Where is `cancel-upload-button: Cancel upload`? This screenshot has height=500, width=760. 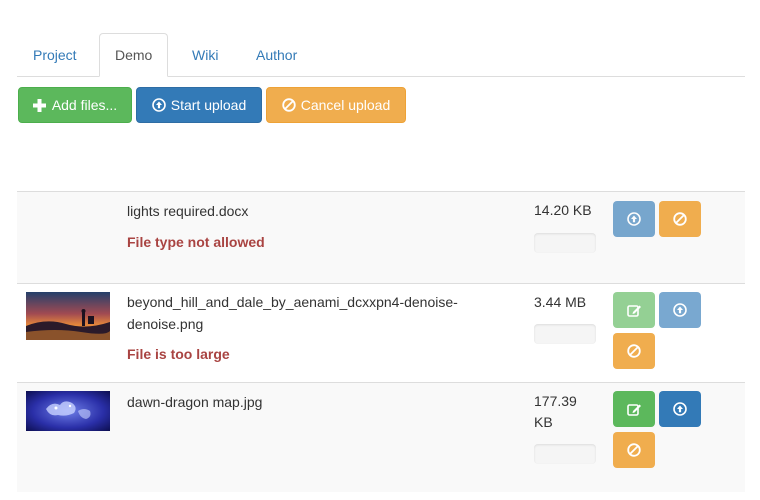
cancel-upload-button: Cancel upload is located at coordinates (336, 105).